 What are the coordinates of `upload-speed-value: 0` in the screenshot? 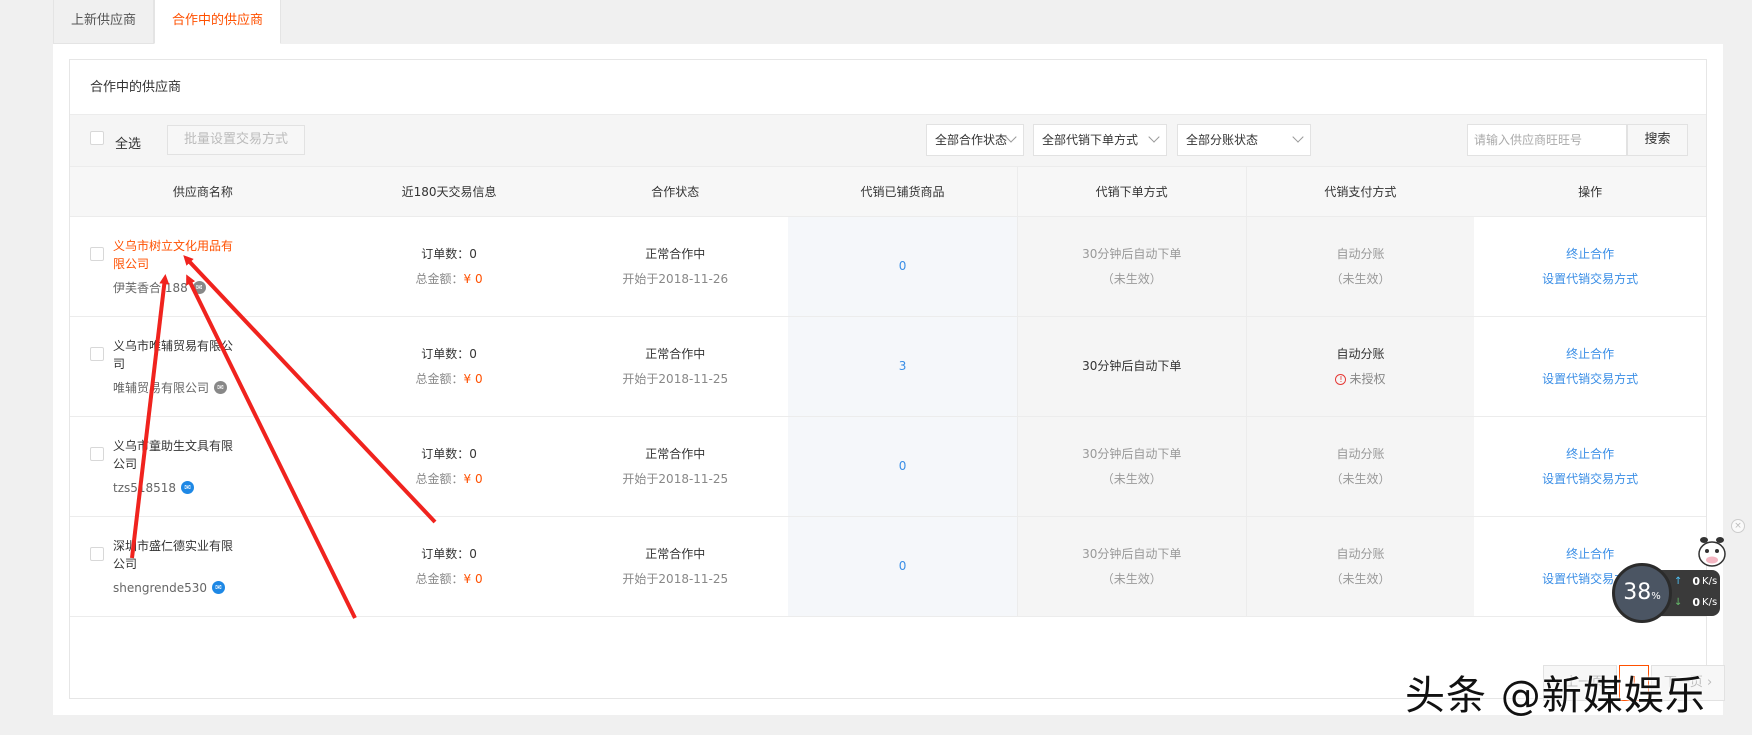 It's located at (1696, 581).